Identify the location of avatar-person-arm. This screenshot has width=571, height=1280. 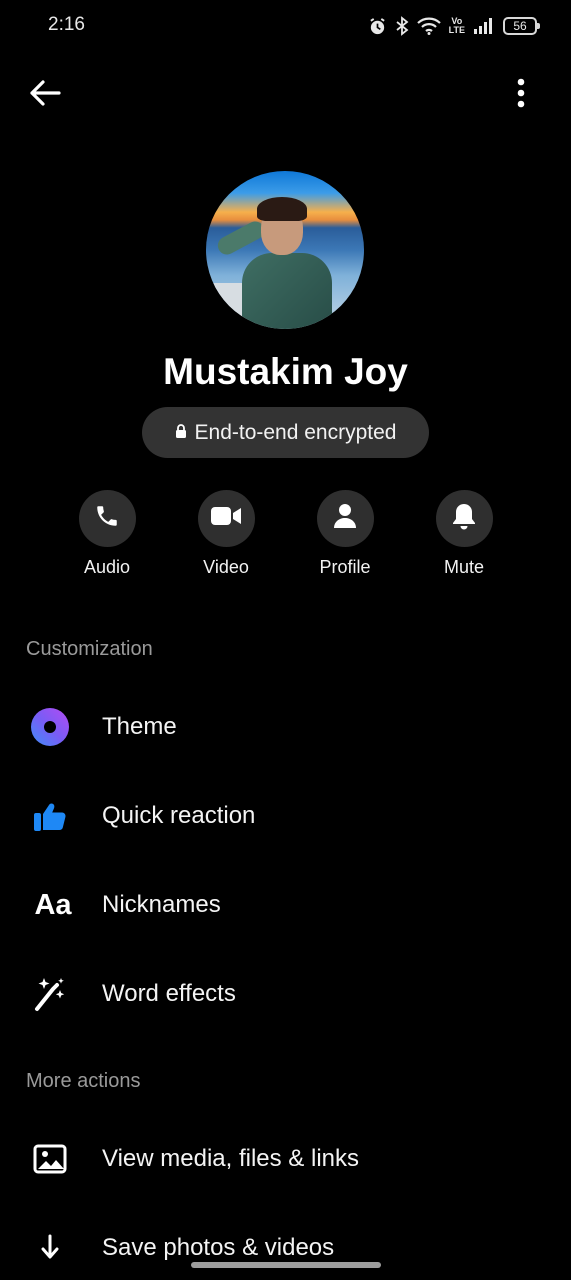
(241, 238).